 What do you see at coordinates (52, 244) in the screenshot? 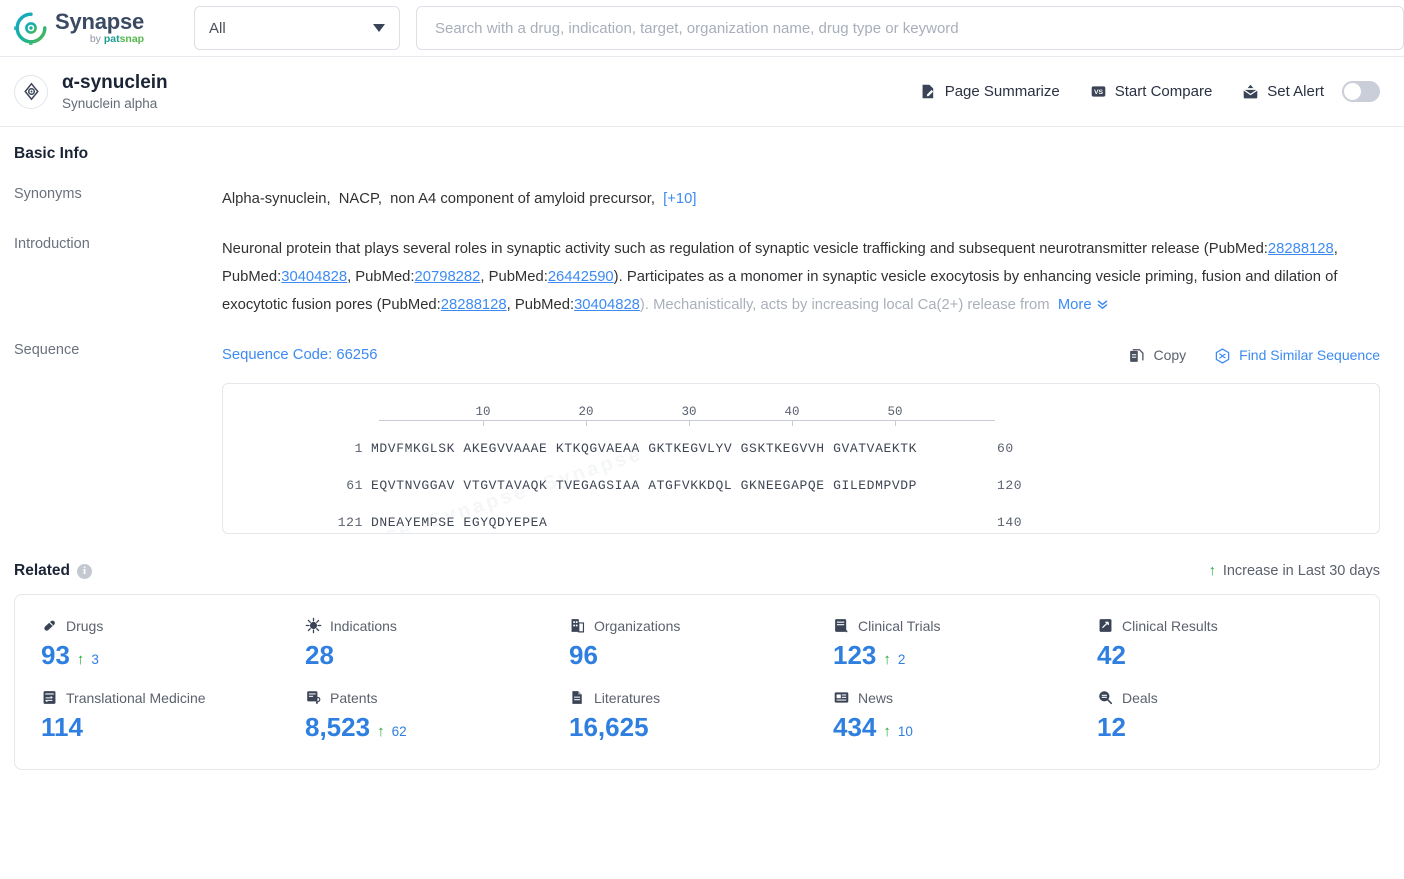
I see `introduction-label: Introduction` at bounding box center [52, 244].